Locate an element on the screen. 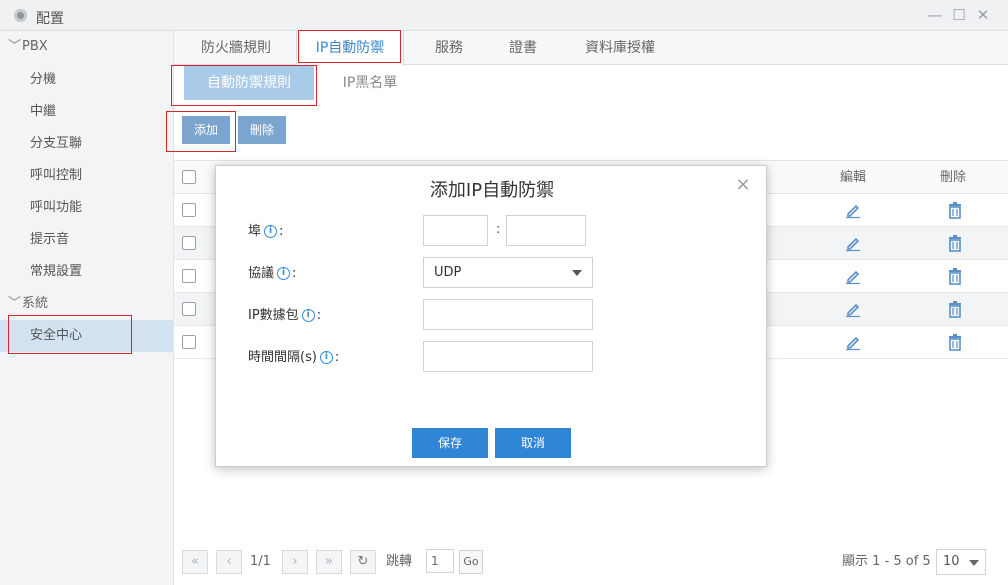 The height and width of the screenshot is (585, 1008). port-label: 埠i: is located at coordinates (266, 231).